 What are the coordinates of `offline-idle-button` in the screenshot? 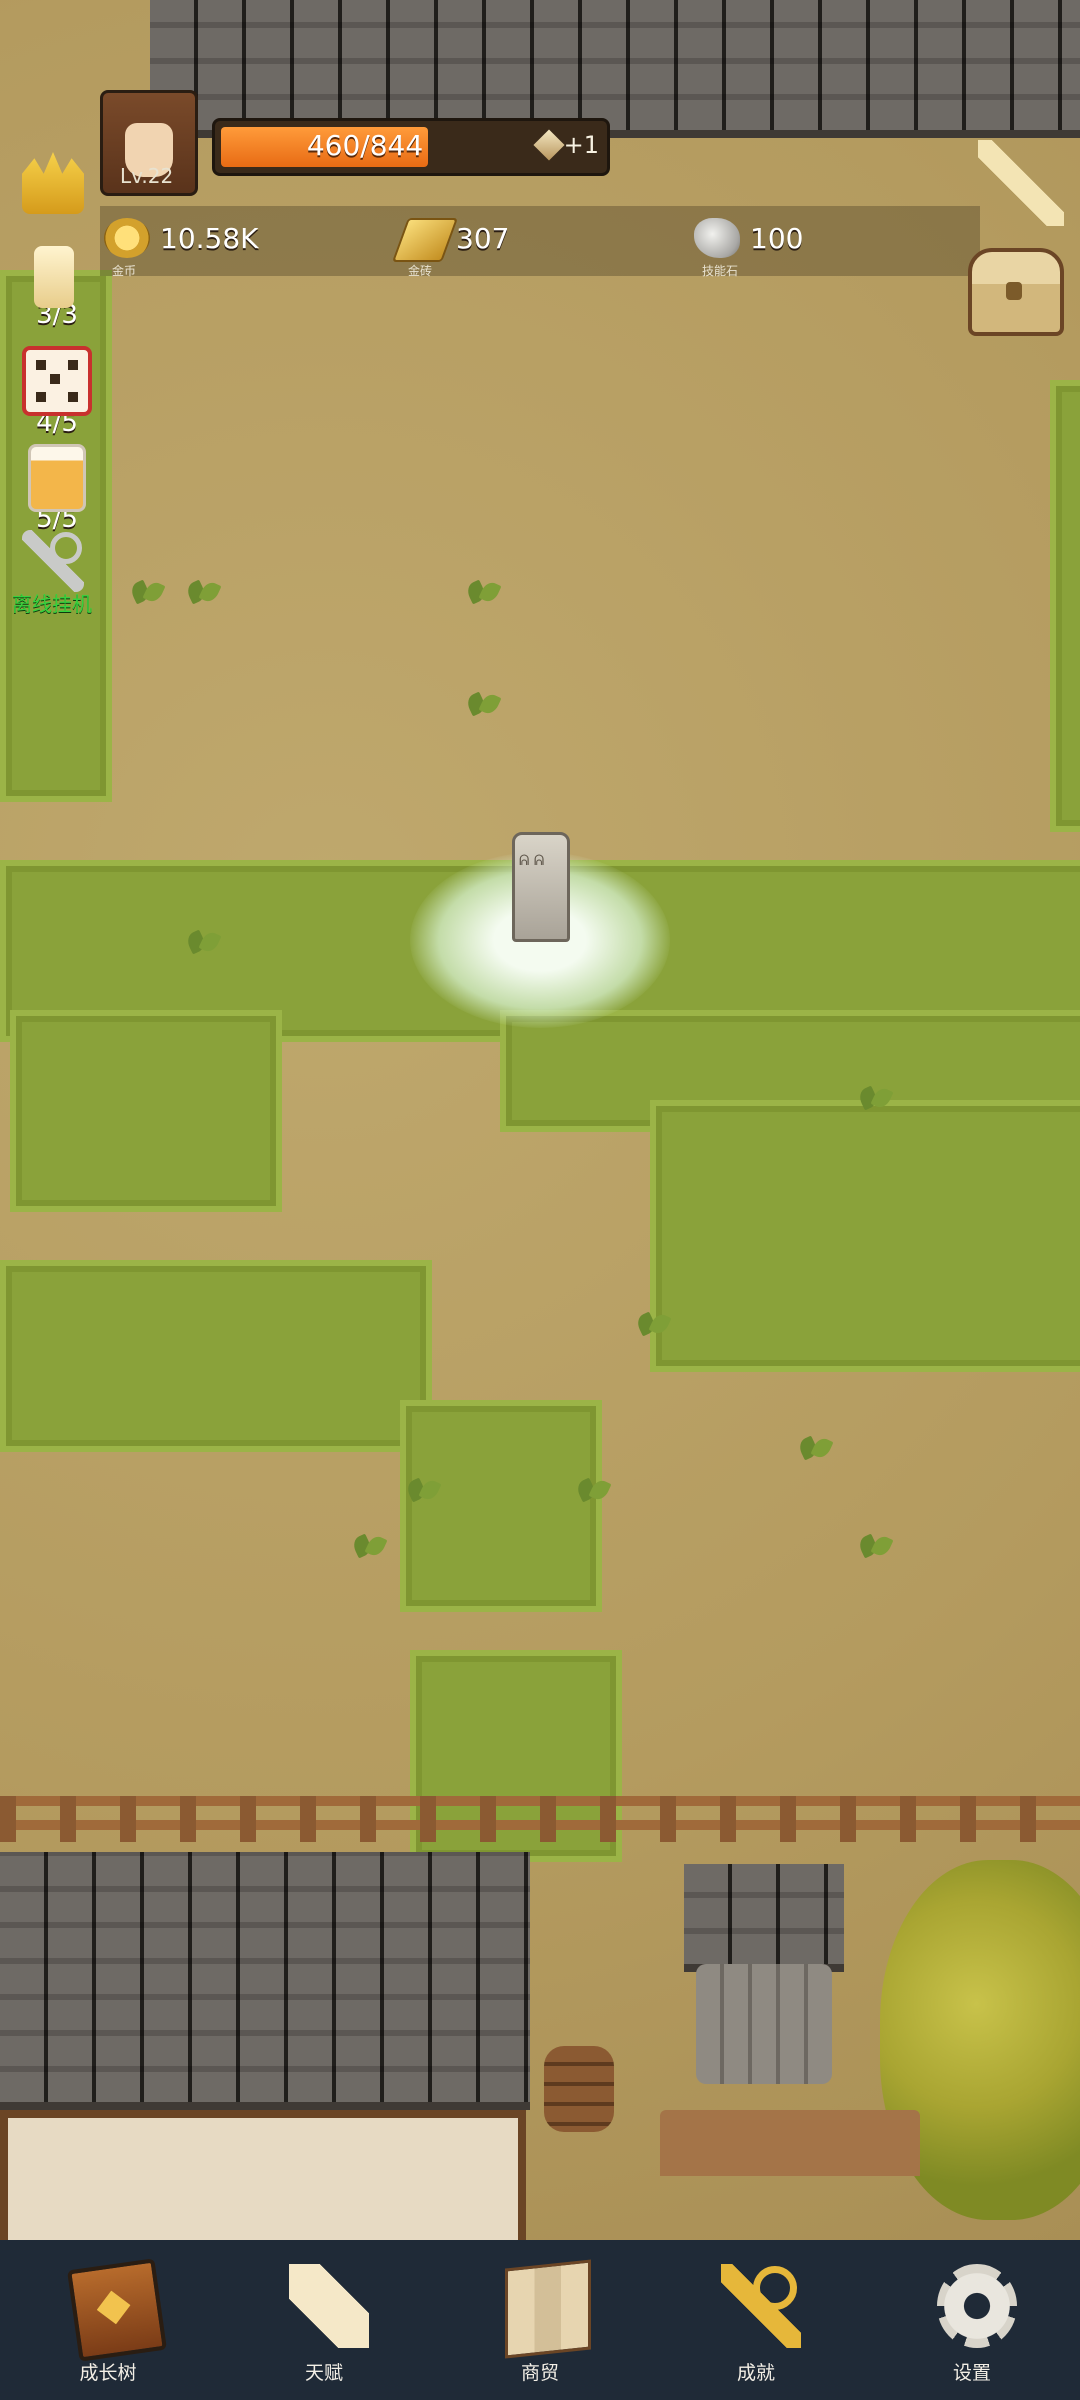 It's located at (57, 561).